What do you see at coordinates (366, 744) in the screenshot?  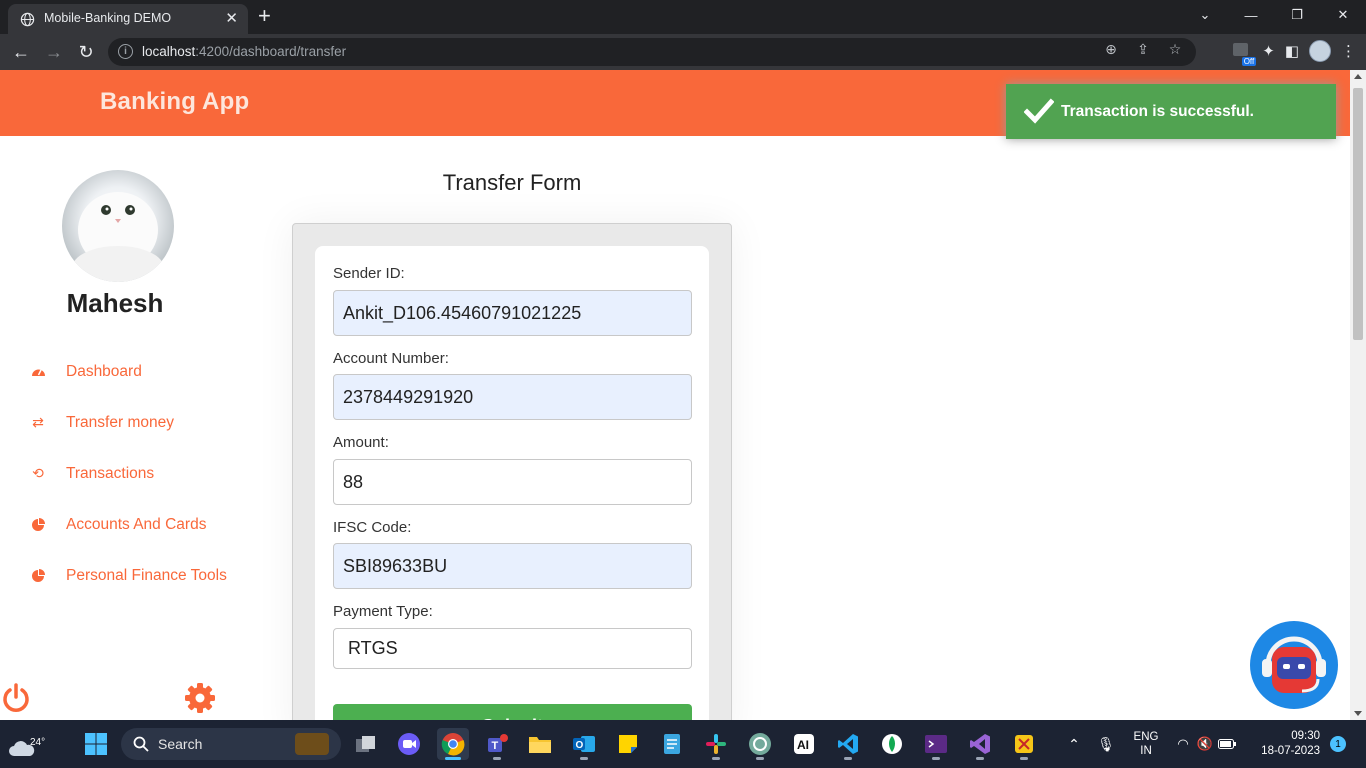 I see `task-view-icon` at bounding box center [366, 744].